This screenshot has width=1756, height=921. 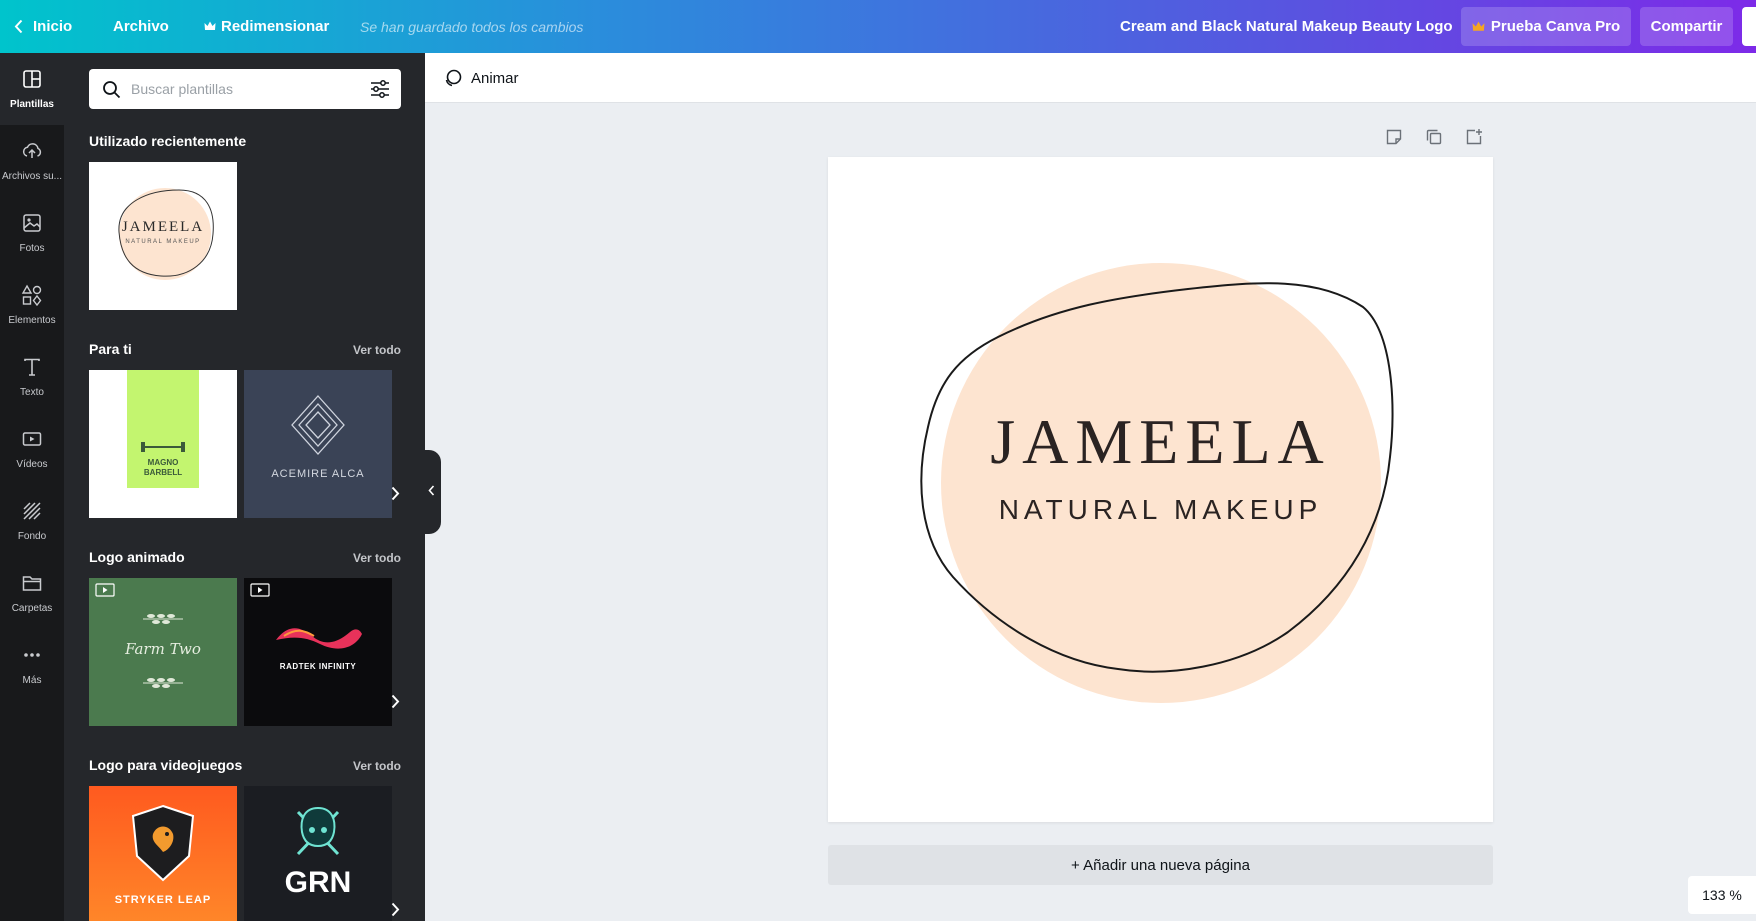 I want to click on animated-logo-section-title: Logo animado, so click(x=137, y=557).